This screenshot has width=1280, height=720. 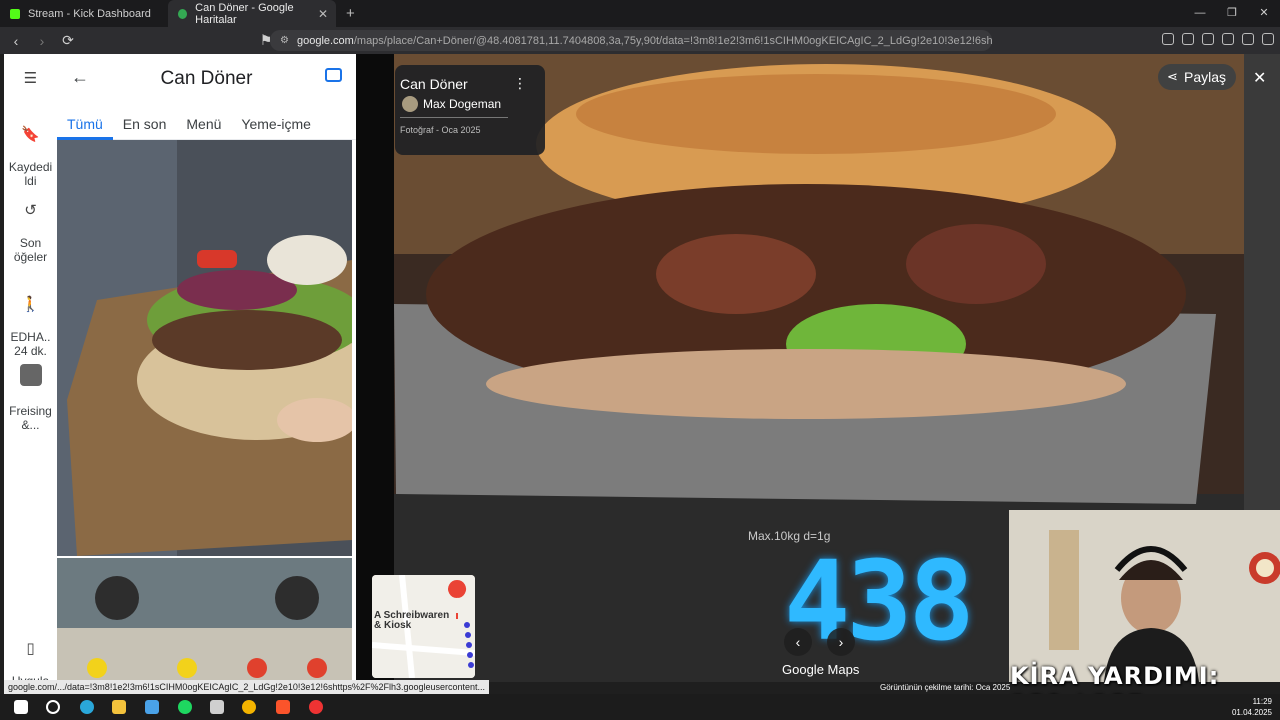 I want to click on share-icon: ⋖, so click(x=1172, y=76).